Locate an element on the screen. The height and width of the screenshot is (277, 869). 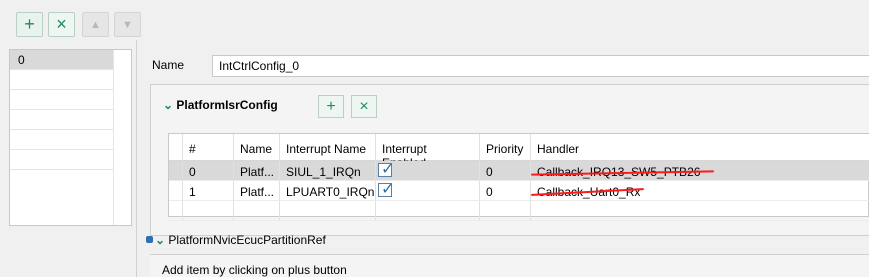
table-header-name: Name is located at coordinates (257, 147).